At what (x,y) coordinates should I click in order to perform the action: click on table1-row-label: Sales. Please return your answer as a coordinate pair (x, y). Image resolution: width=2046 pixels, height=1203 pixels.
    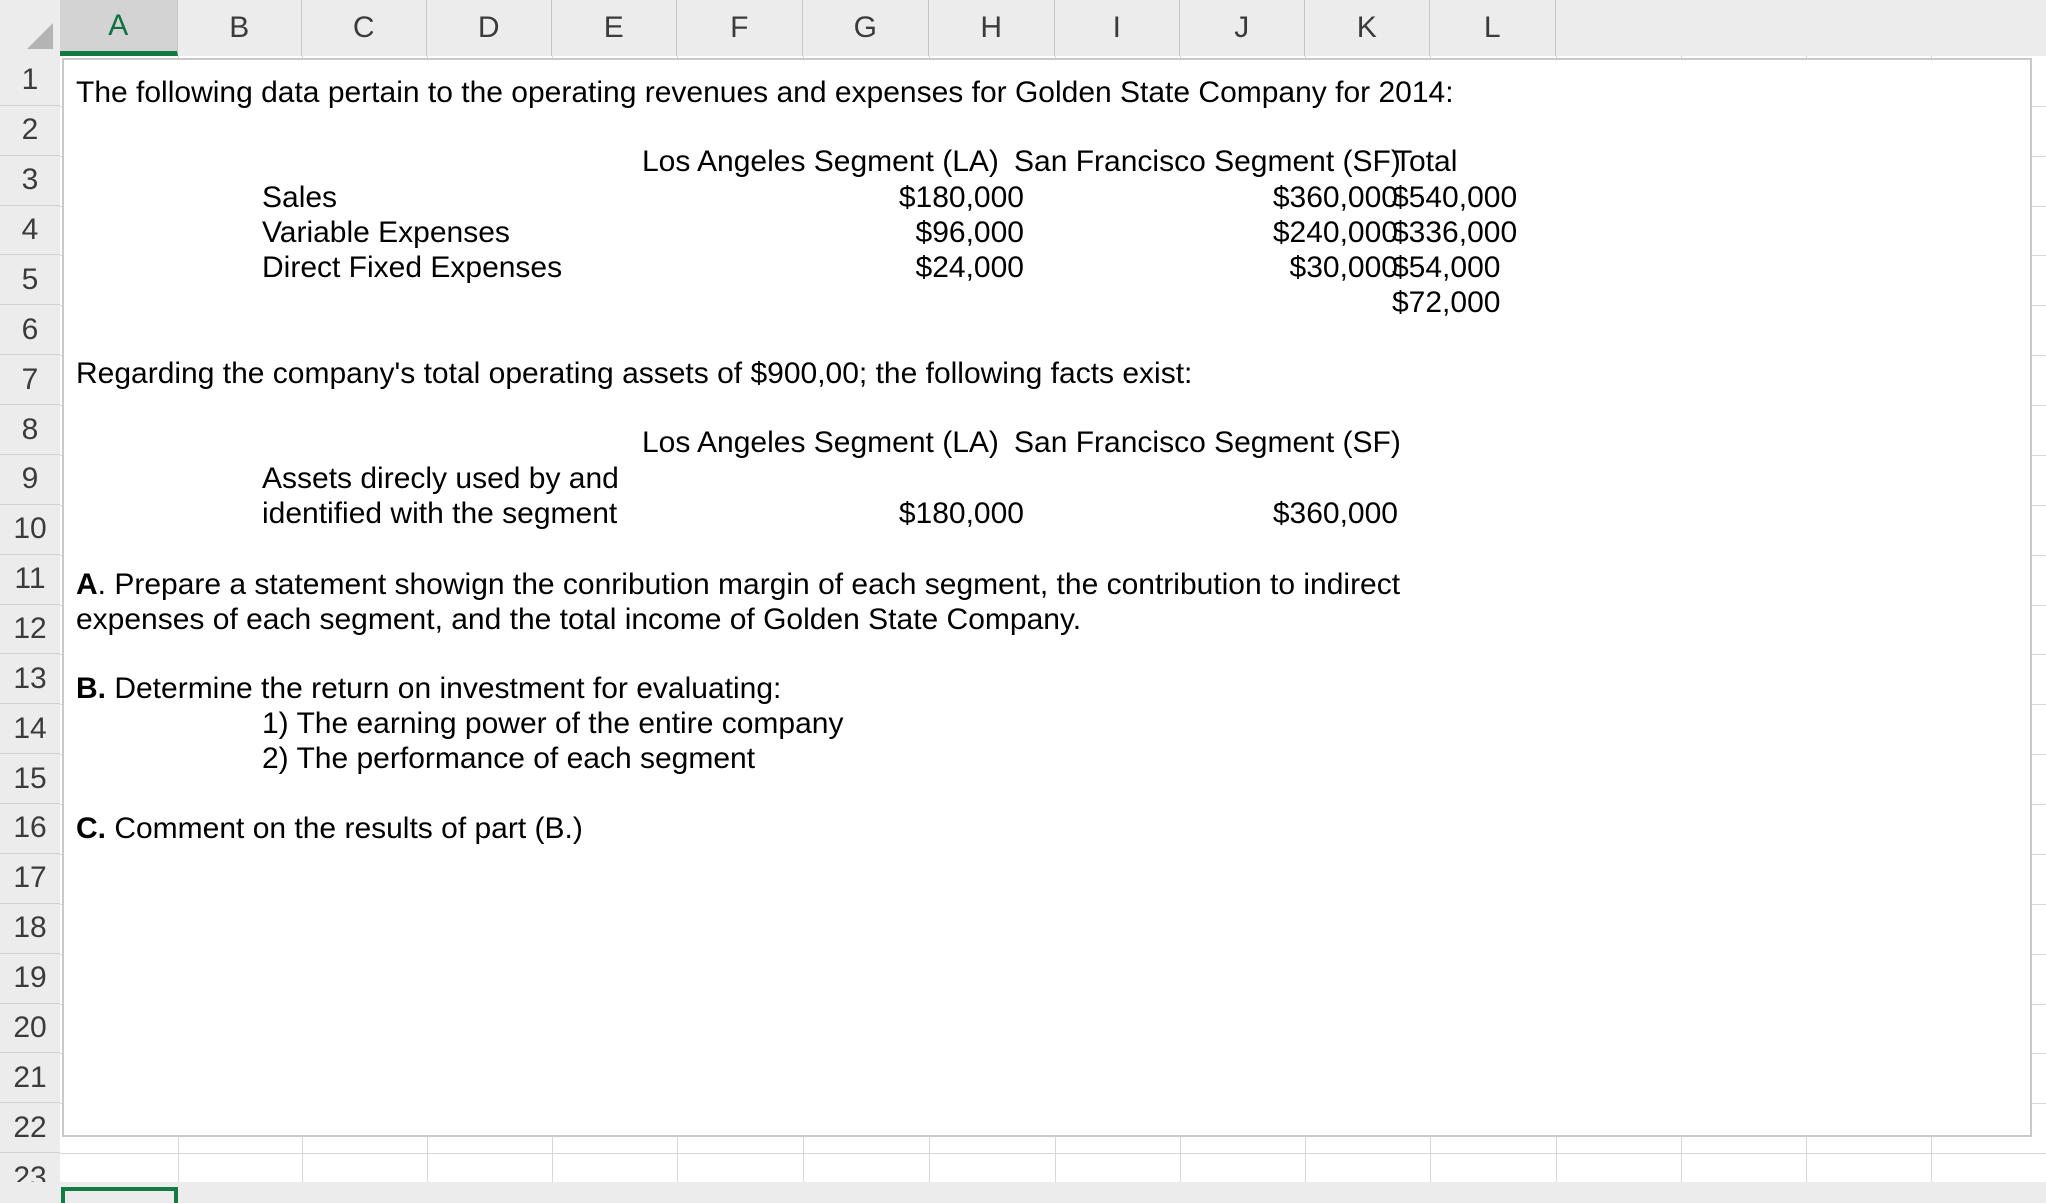
    Looking at the image, I should click on (300, 197).